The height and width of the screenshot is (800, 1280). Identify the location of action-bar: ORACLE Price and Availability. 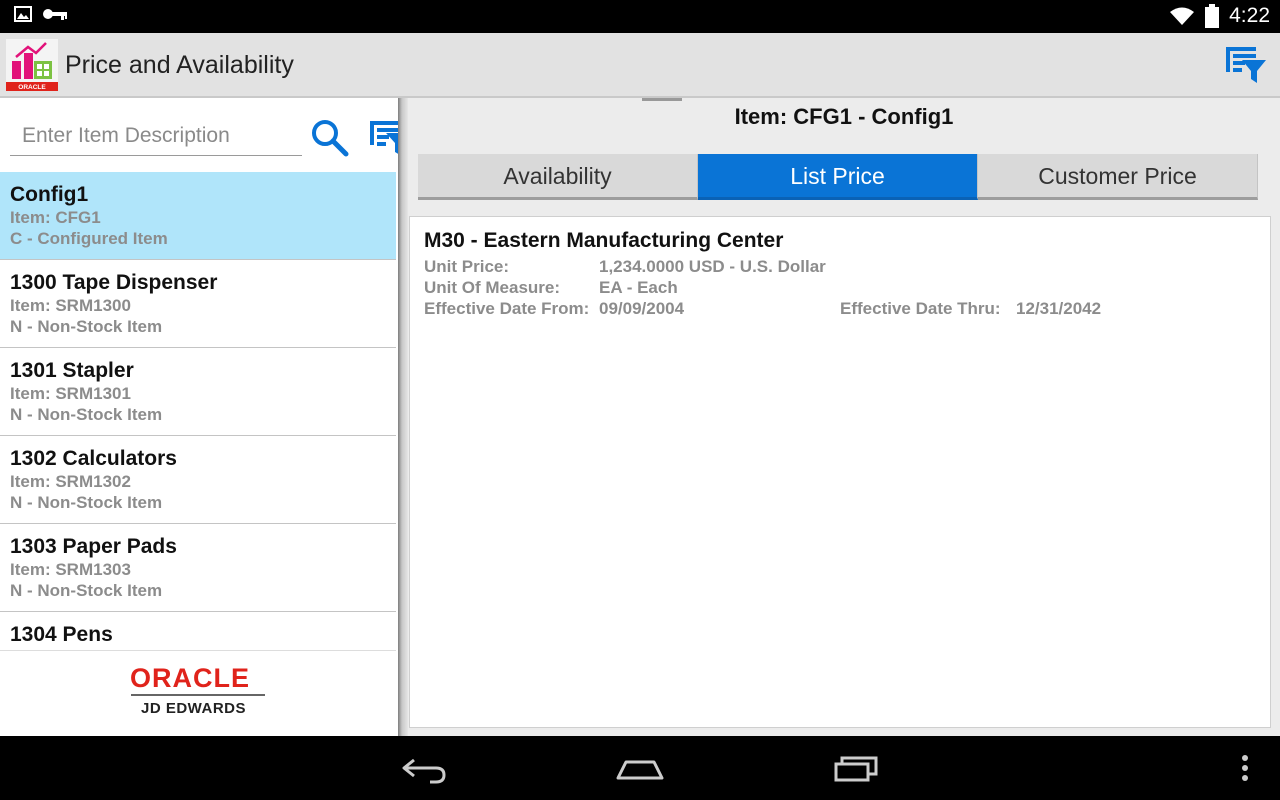
(640, 65).